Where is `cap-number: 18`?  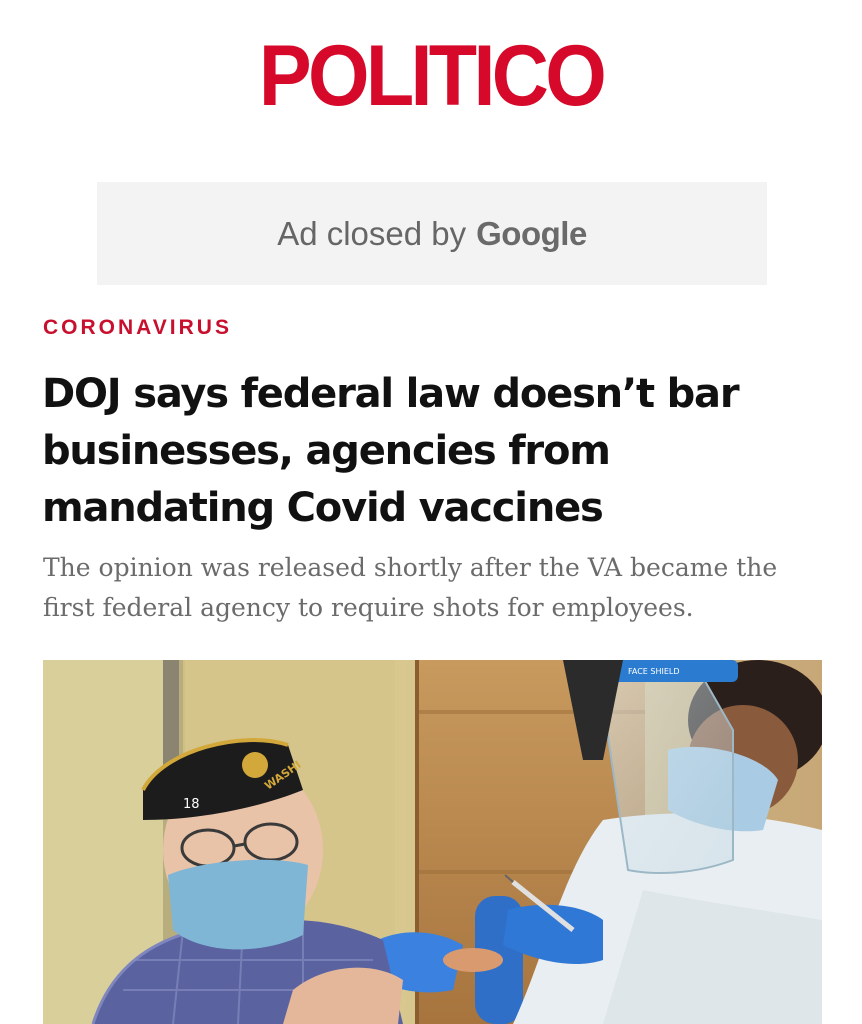
cap-number: 18 is located at coordinates (191, 804).